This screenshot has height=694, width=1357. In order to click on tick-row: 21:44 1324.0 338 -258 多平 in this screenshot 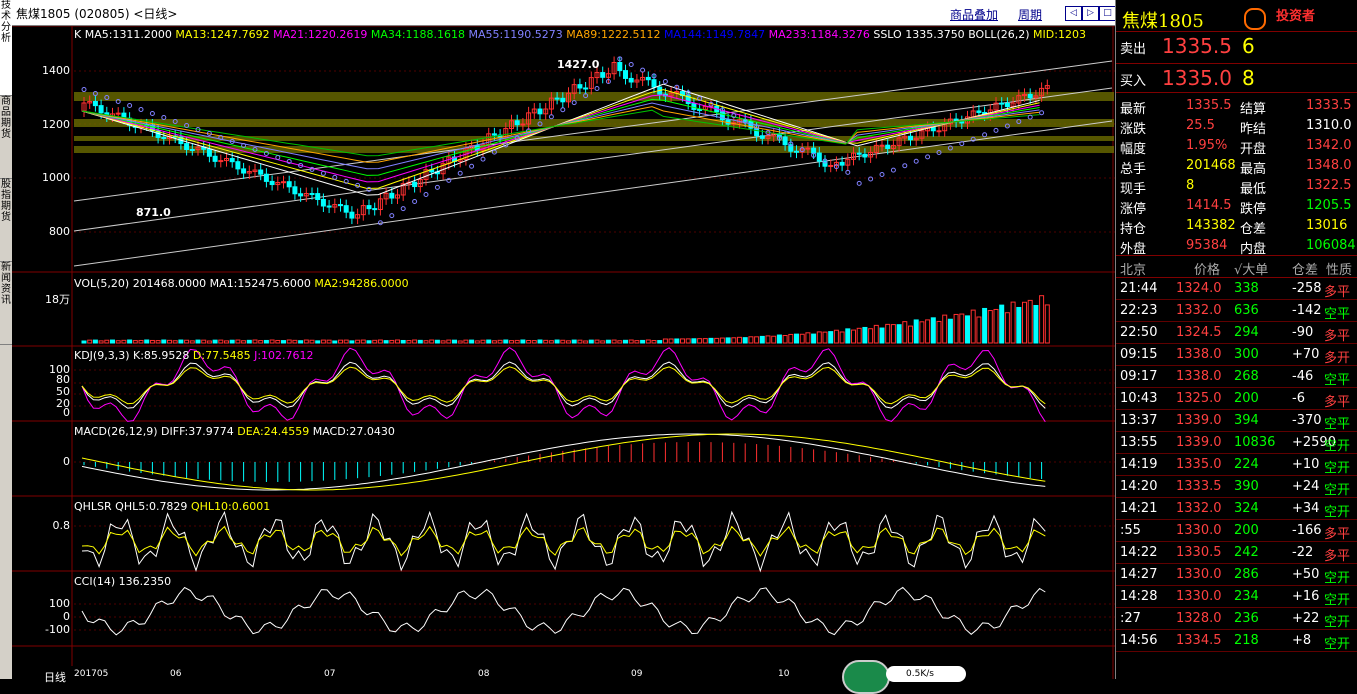, I will do `click(1236, 289)`.